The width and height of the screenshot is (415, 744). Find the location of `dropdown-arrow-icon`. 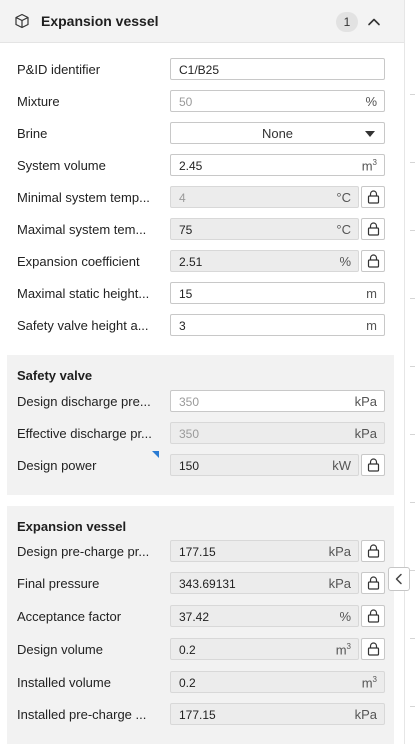

dropdown-arrow-icon is located at coordinates (370, 134).